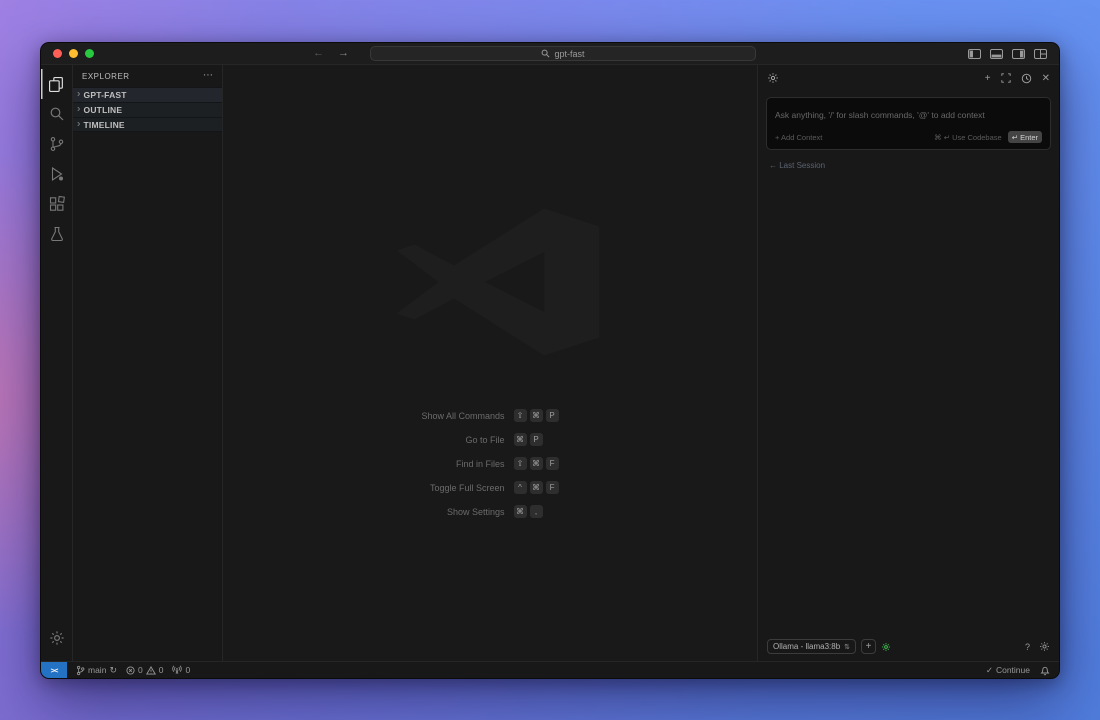 This screenshot has width=1100, height=720. Describe the element at coordinates (150, 670) in the screenshot. I see `warning-icon` at that location.